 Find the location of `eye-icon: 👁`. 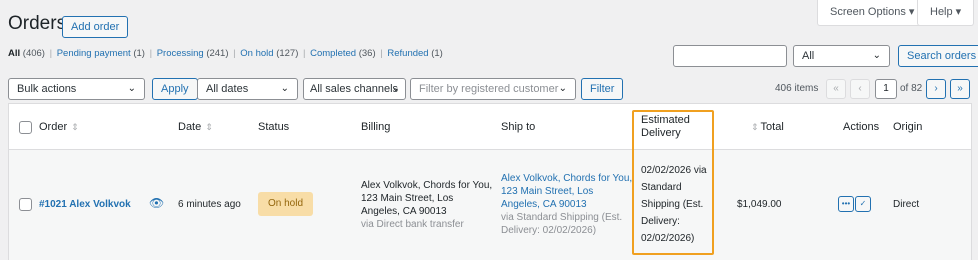

eye-icon: 👁 is located at coordinates (156, 203).